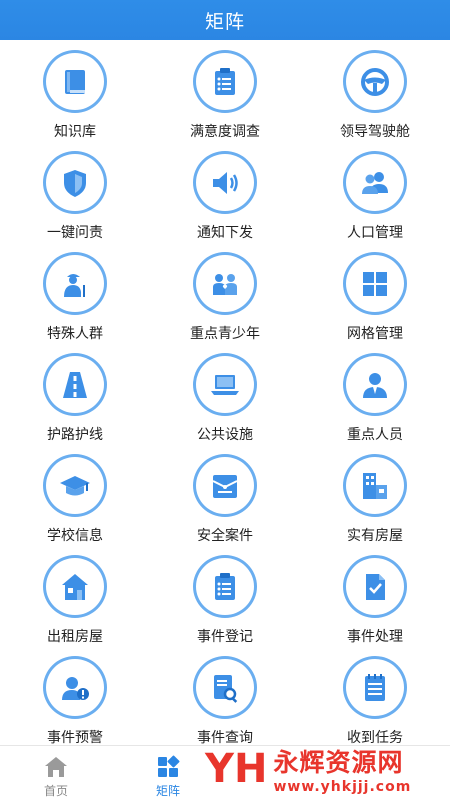 This screenshot has width=450, height=800. I want to click on grid-item-received-tasks: 收到任务, so click(375, 696).